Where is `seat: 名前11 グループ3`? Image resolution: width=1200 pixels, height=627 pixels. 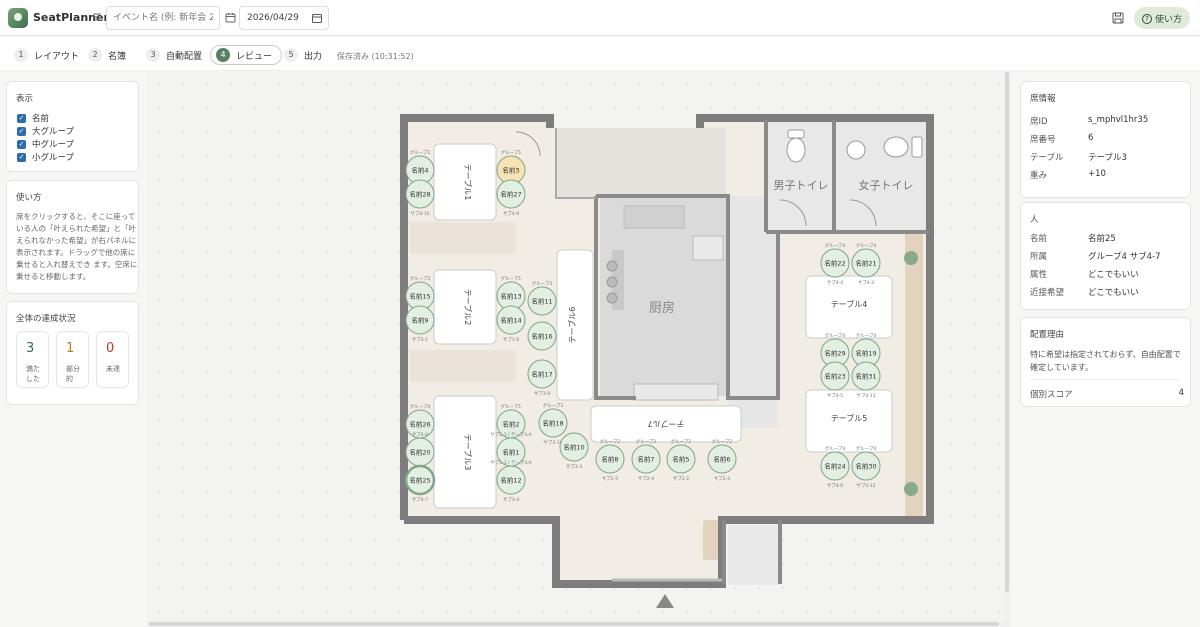 seat: 名前11 グループ3 is located at coordinates (542, 298).